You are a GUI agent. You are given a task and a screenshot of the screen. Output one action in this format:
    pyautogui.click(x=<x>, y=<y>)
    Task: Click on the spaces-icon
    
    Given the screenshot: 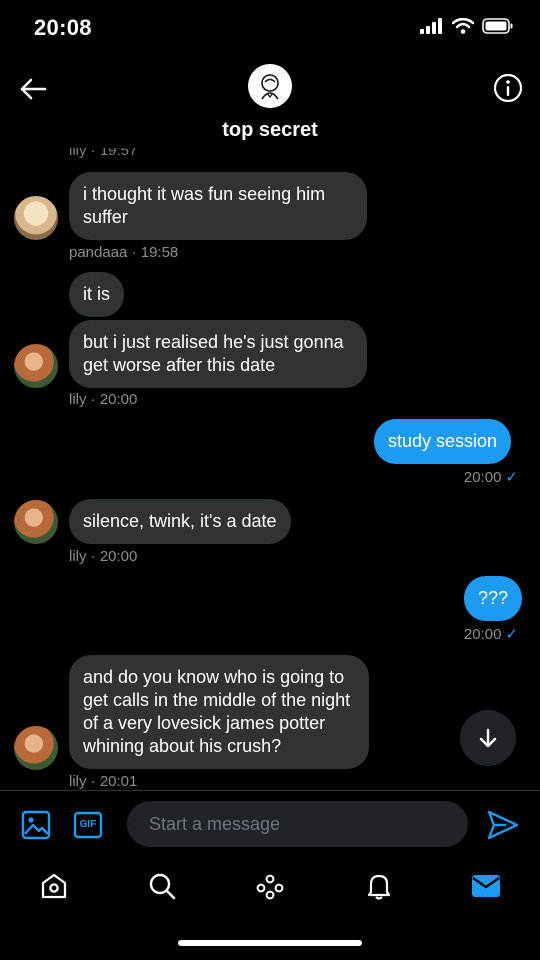 What is the action you would take?
    pyautogui.click(x=270, y=887)
    